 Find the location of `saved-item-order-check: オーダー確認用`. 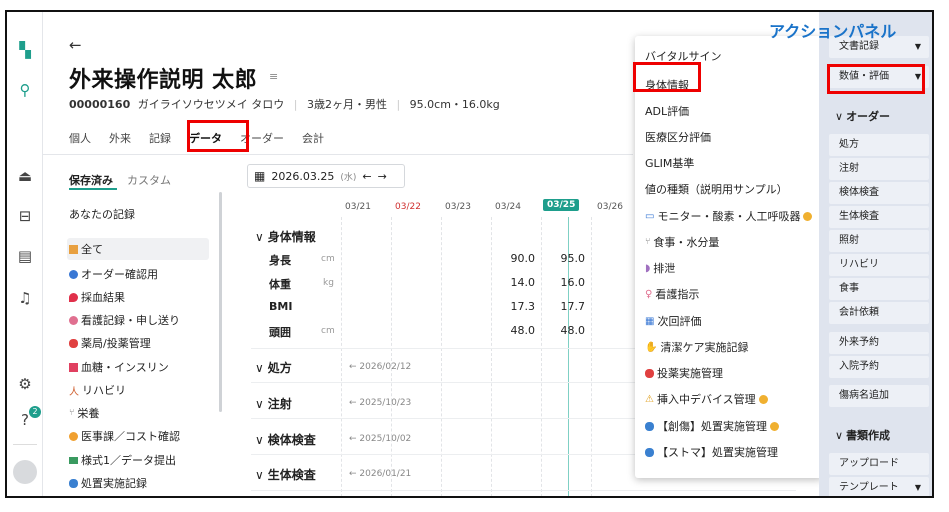

saved-item-order-check: オーダー確認用 is located at coordinates (113, 274).